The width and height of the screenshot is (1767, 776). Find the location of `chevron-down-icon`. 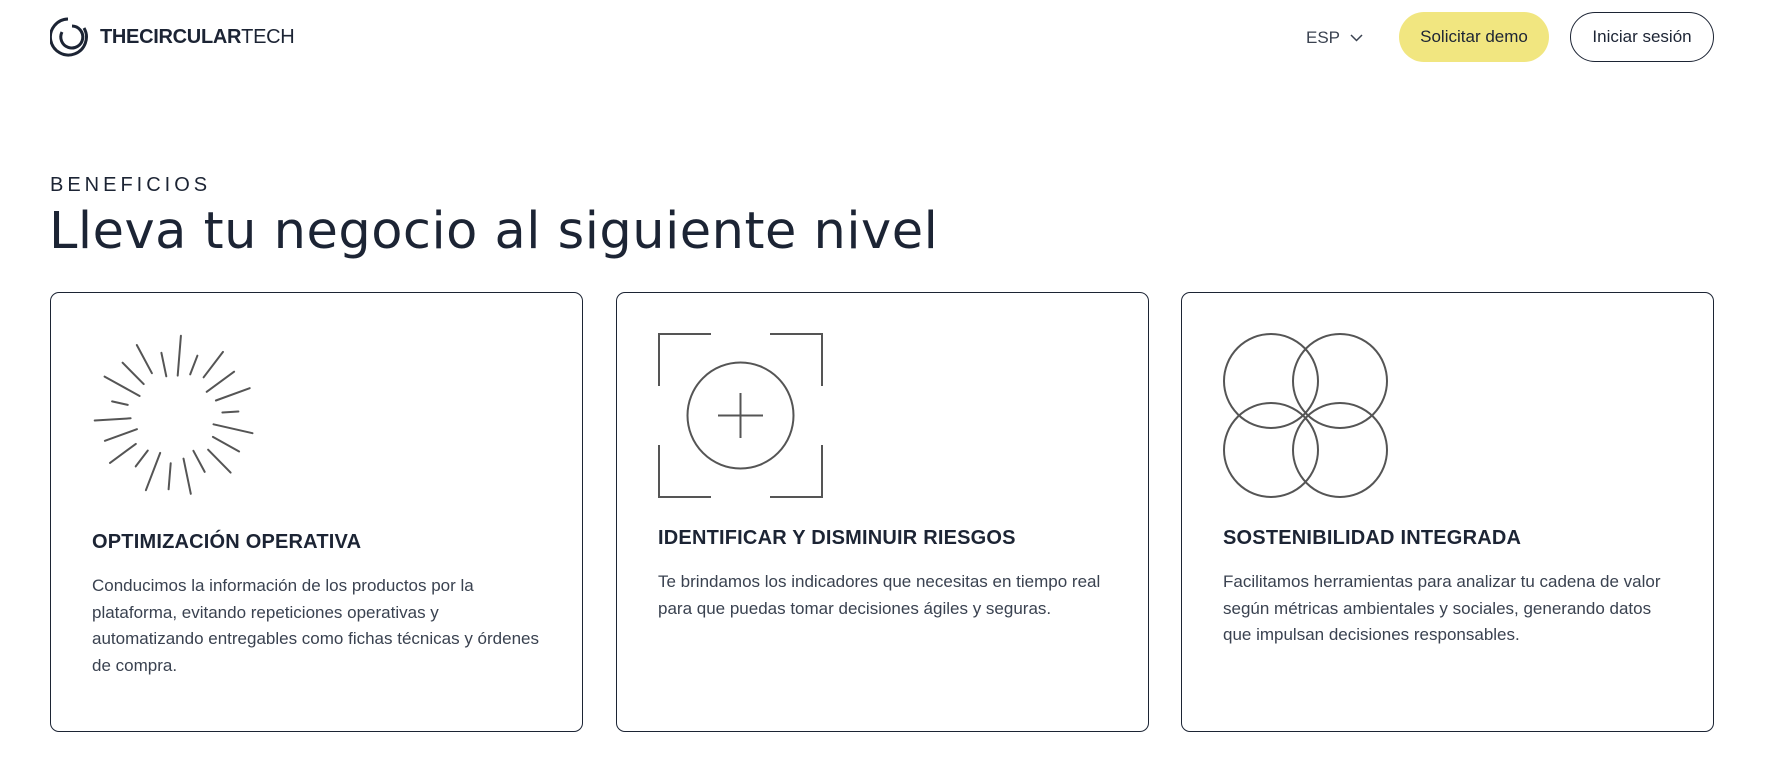

chevron-down-icon is located at coordinates (1356, 38).